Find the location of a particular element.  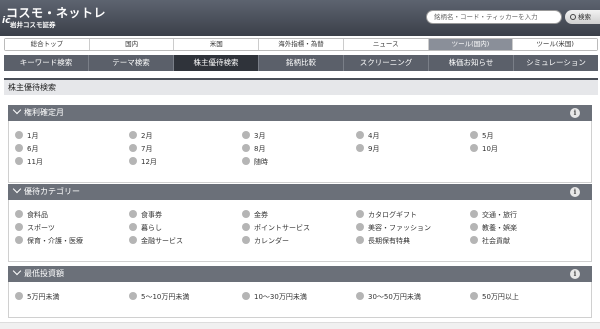

investment-option: 30〜50万円未満 is located at coordinates (388, 297).